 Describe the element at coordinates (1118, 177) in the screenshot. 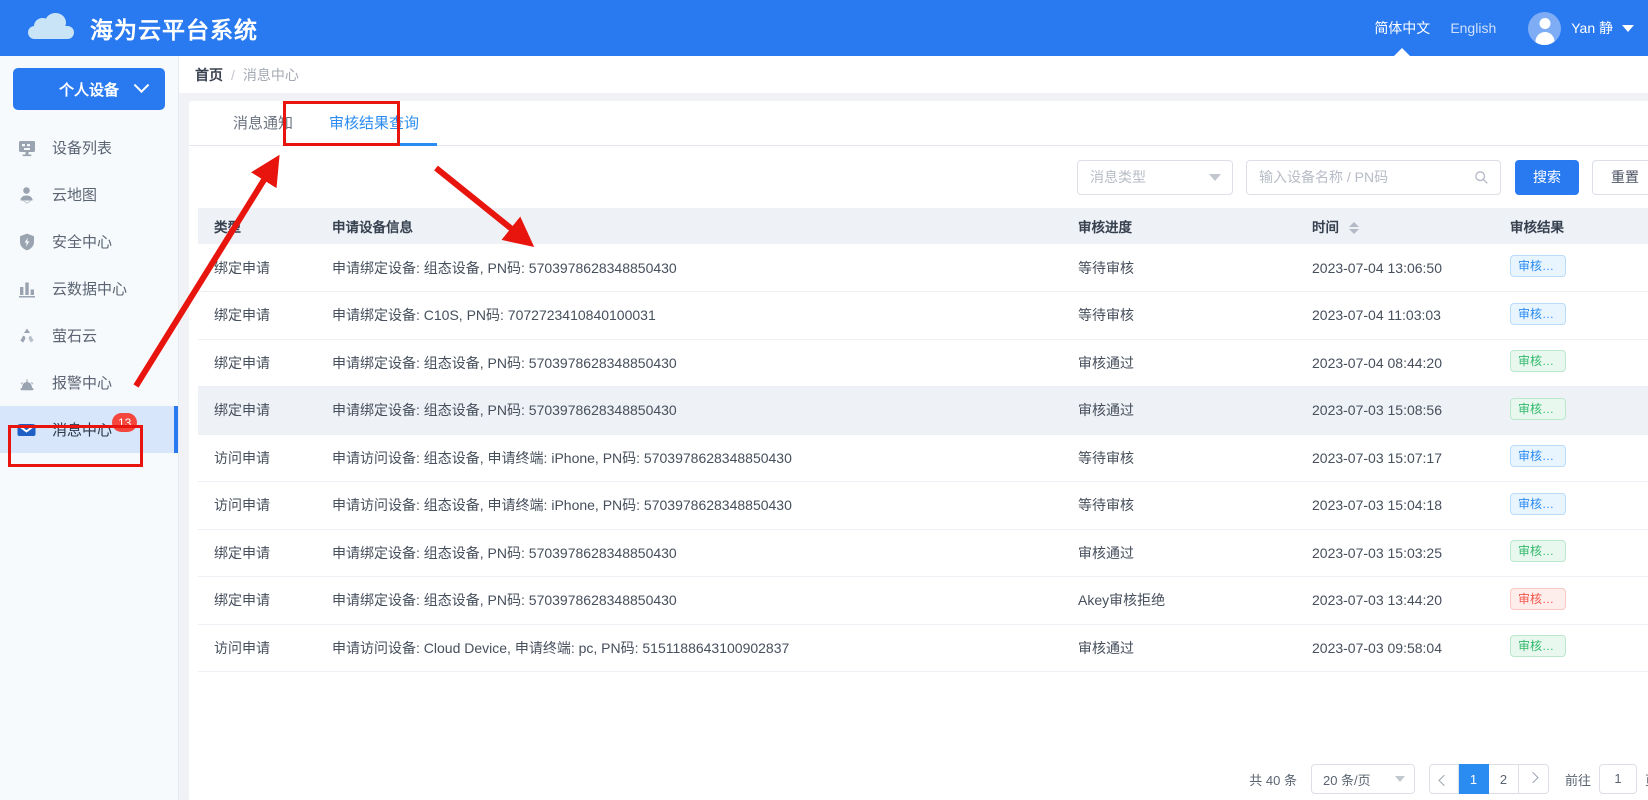

I see `message-type-placeholder: 消息类型` at that location.